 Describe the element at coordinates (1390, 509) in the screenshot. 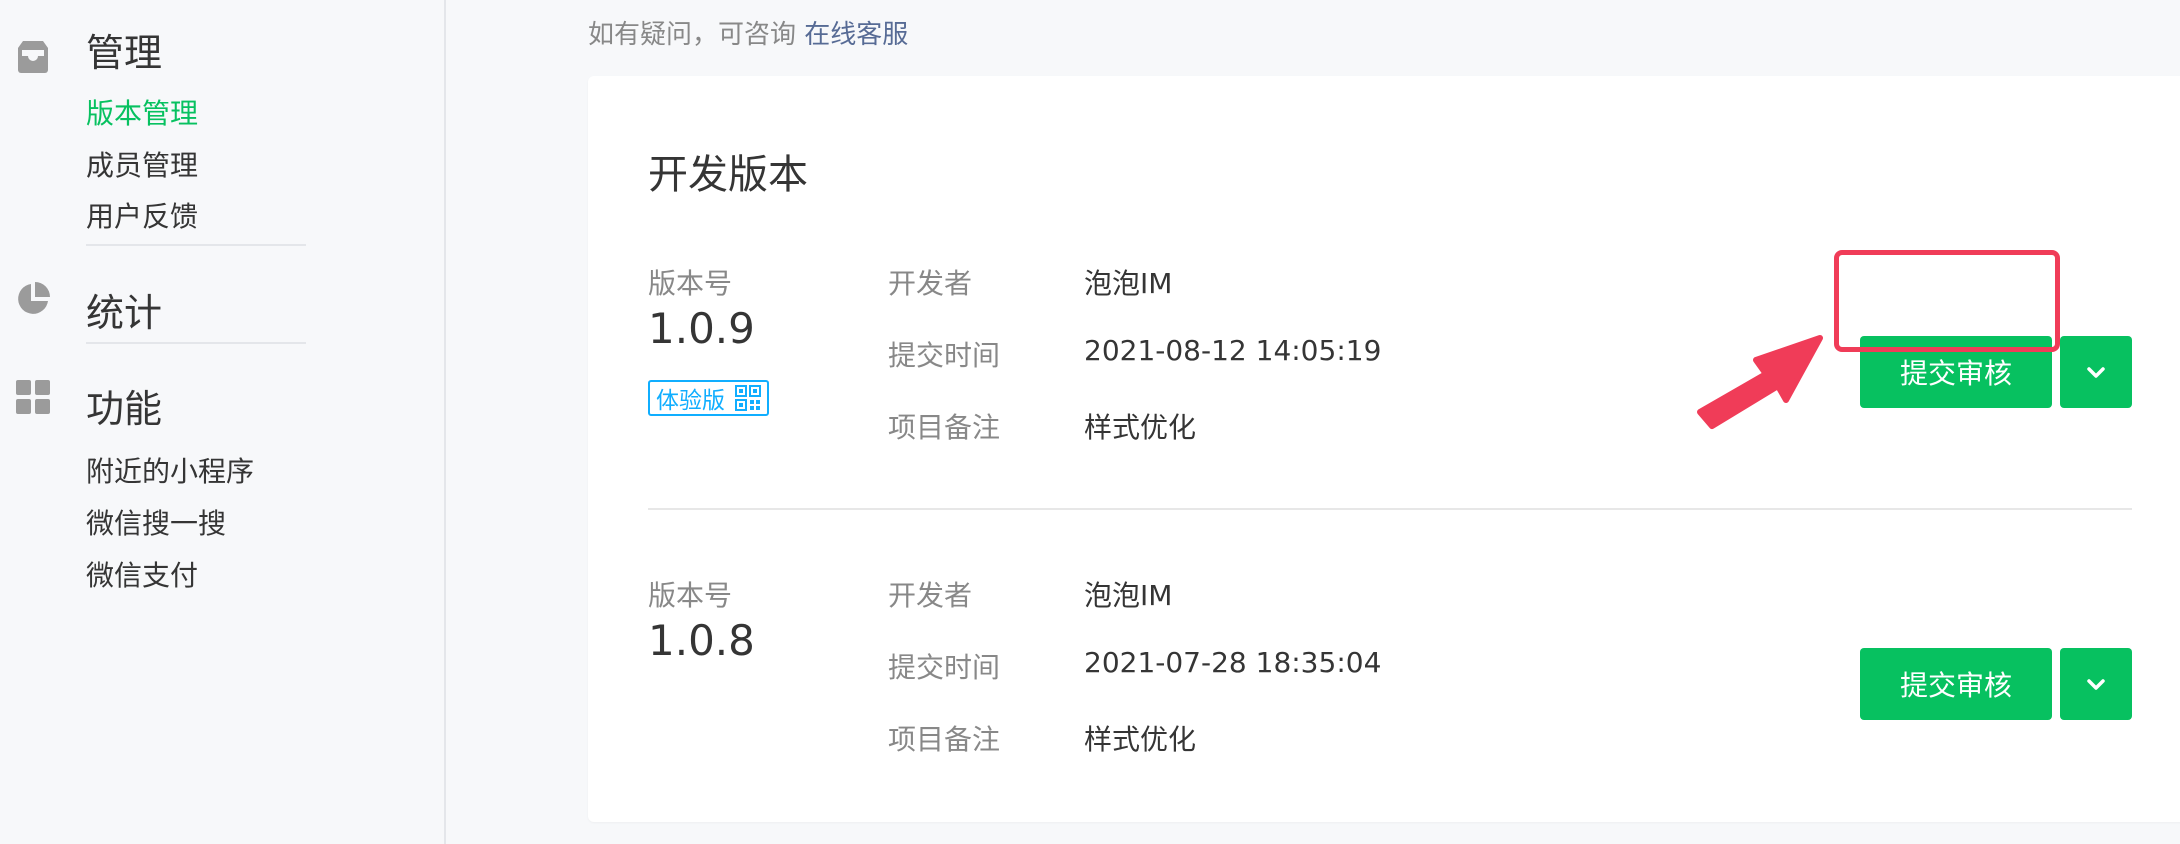

I see `version-divider` at that location.